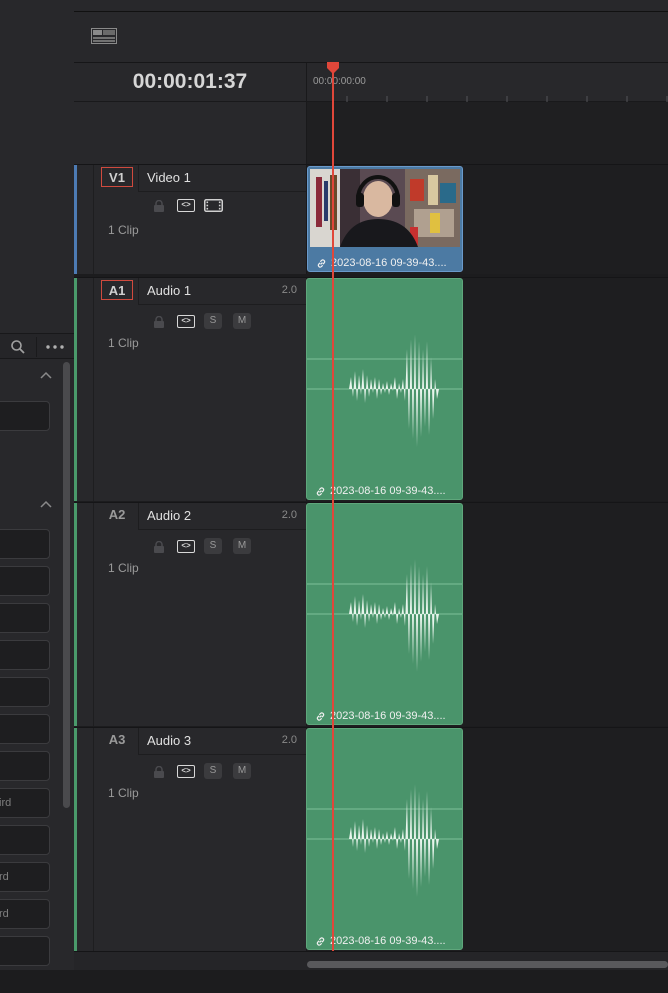 The image size is (668, 993). I want to click on track-header-video-1: V1 Video 1 <> 1 Clip, so click(190, 219).